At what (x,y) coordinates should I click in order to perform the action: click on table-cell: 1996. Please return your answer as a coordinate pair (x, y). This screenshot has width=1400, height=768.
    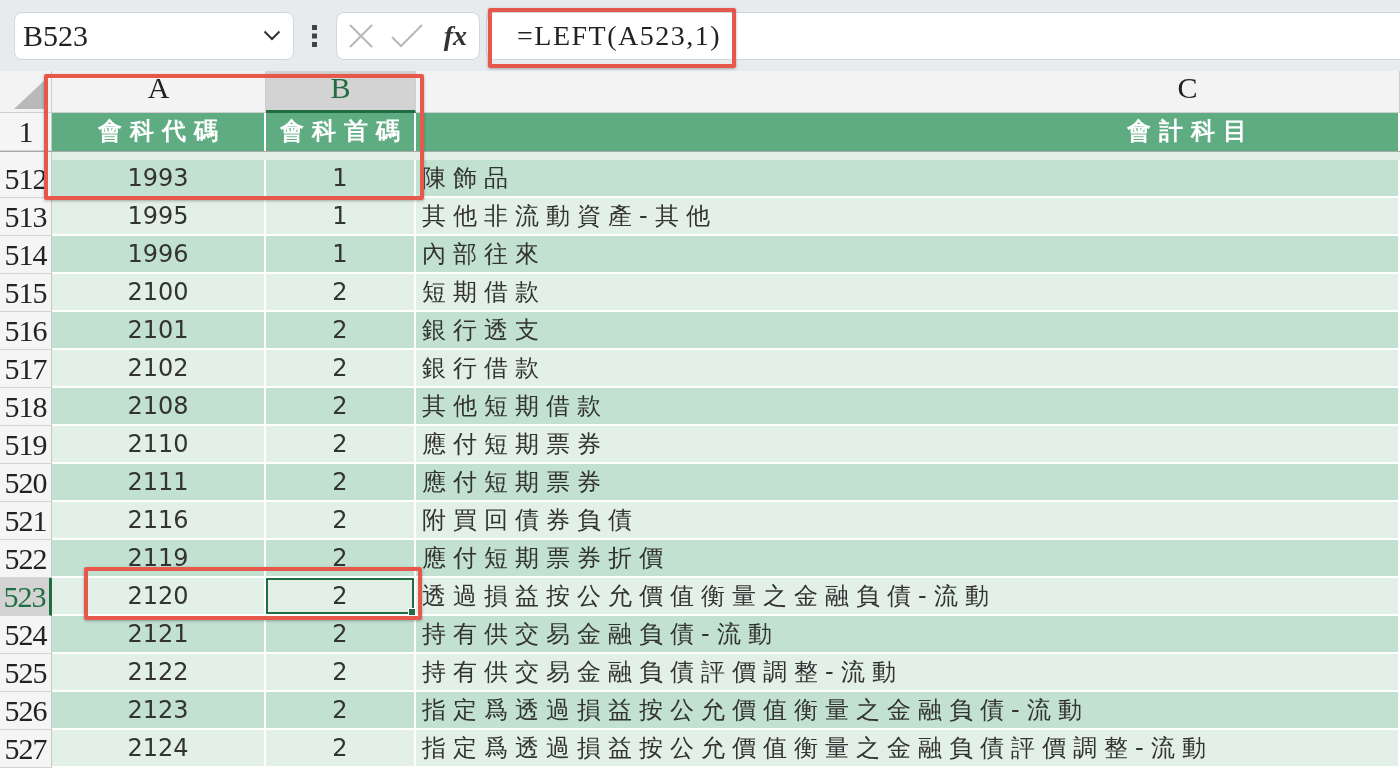
    Looking at the image, I should click on (159, 255).